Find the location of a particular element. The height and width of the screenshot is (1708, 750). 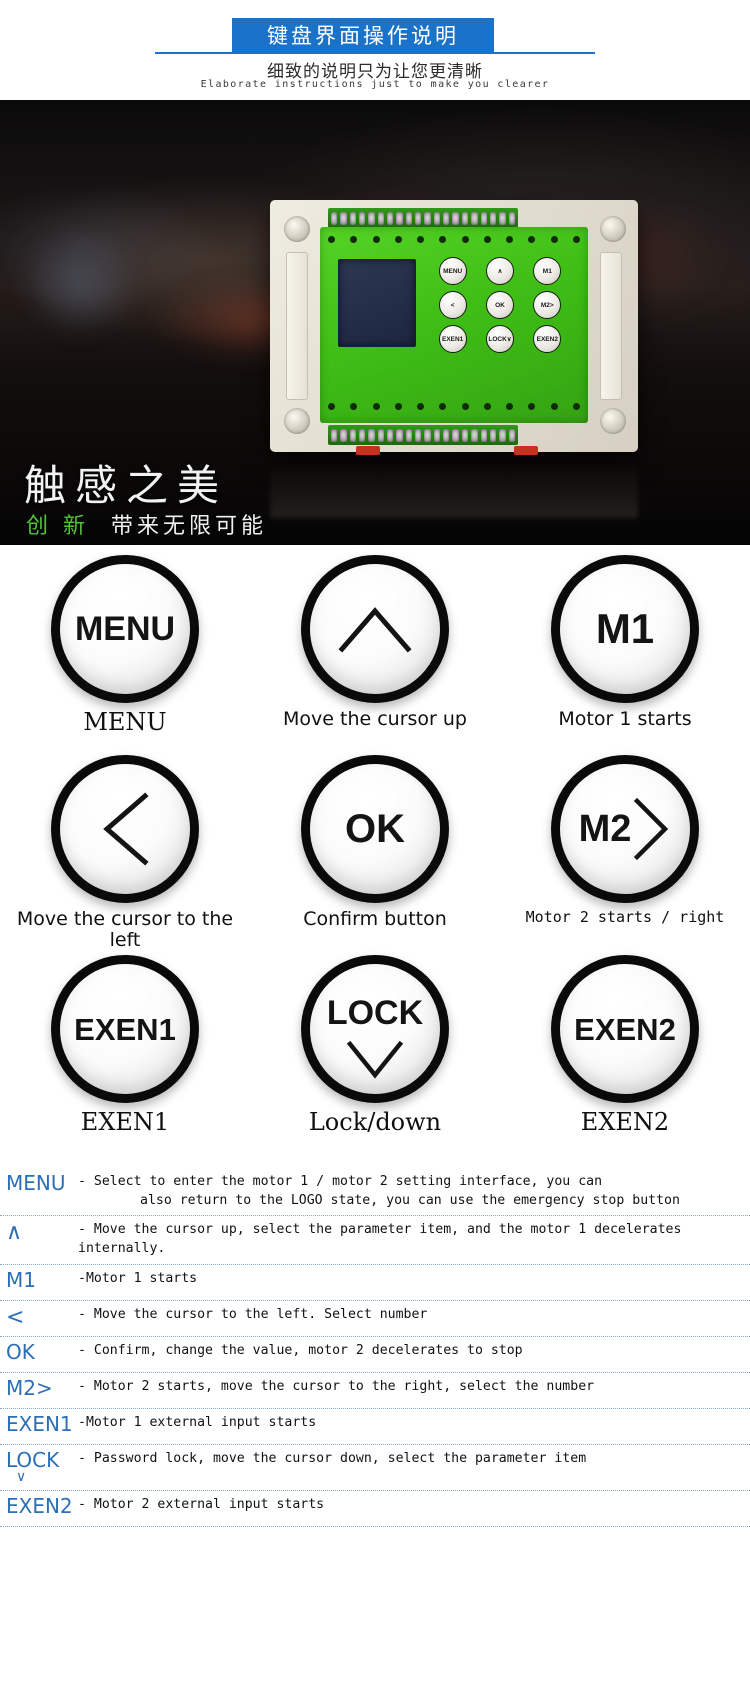

mount-hole-top-left is located at coordinates (297, 229).